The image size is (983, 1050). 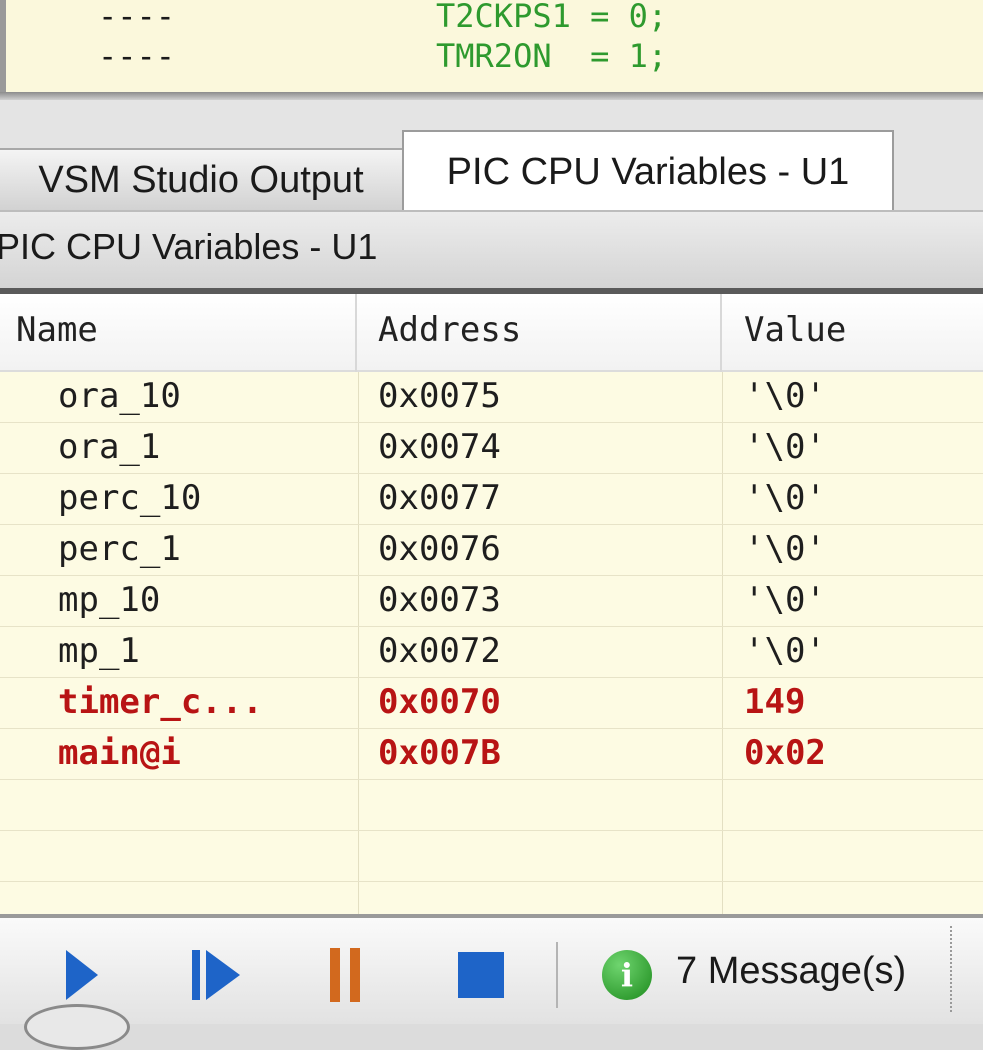 What do you see at coordinates (491, 96) in the screenshot?
I see `editor-splitter` at bounding box center [491, 96].